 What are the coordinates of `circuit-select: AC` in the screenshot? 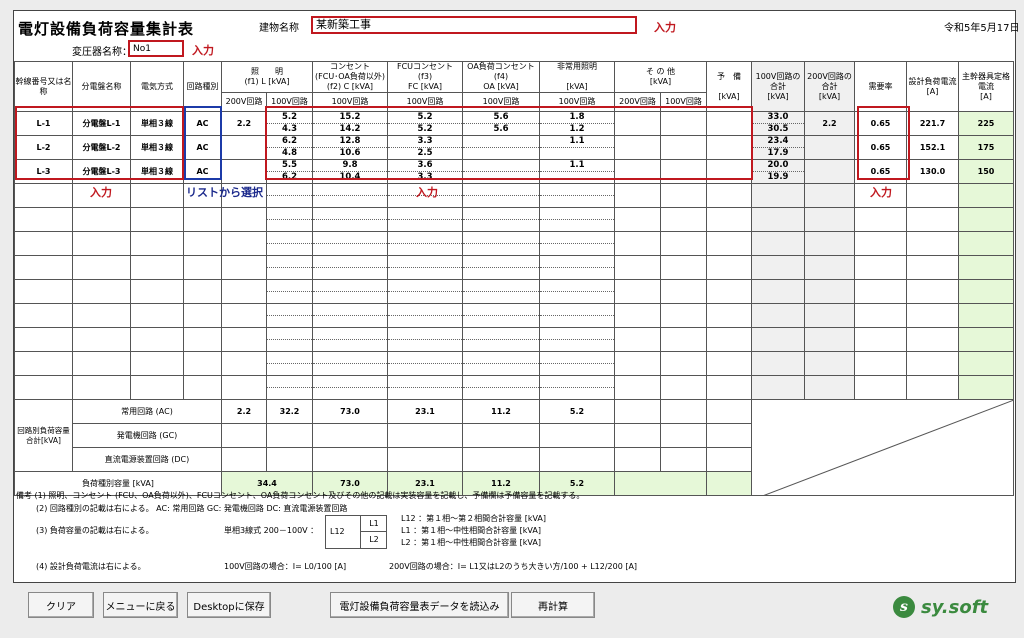 It's located at (202, 147).